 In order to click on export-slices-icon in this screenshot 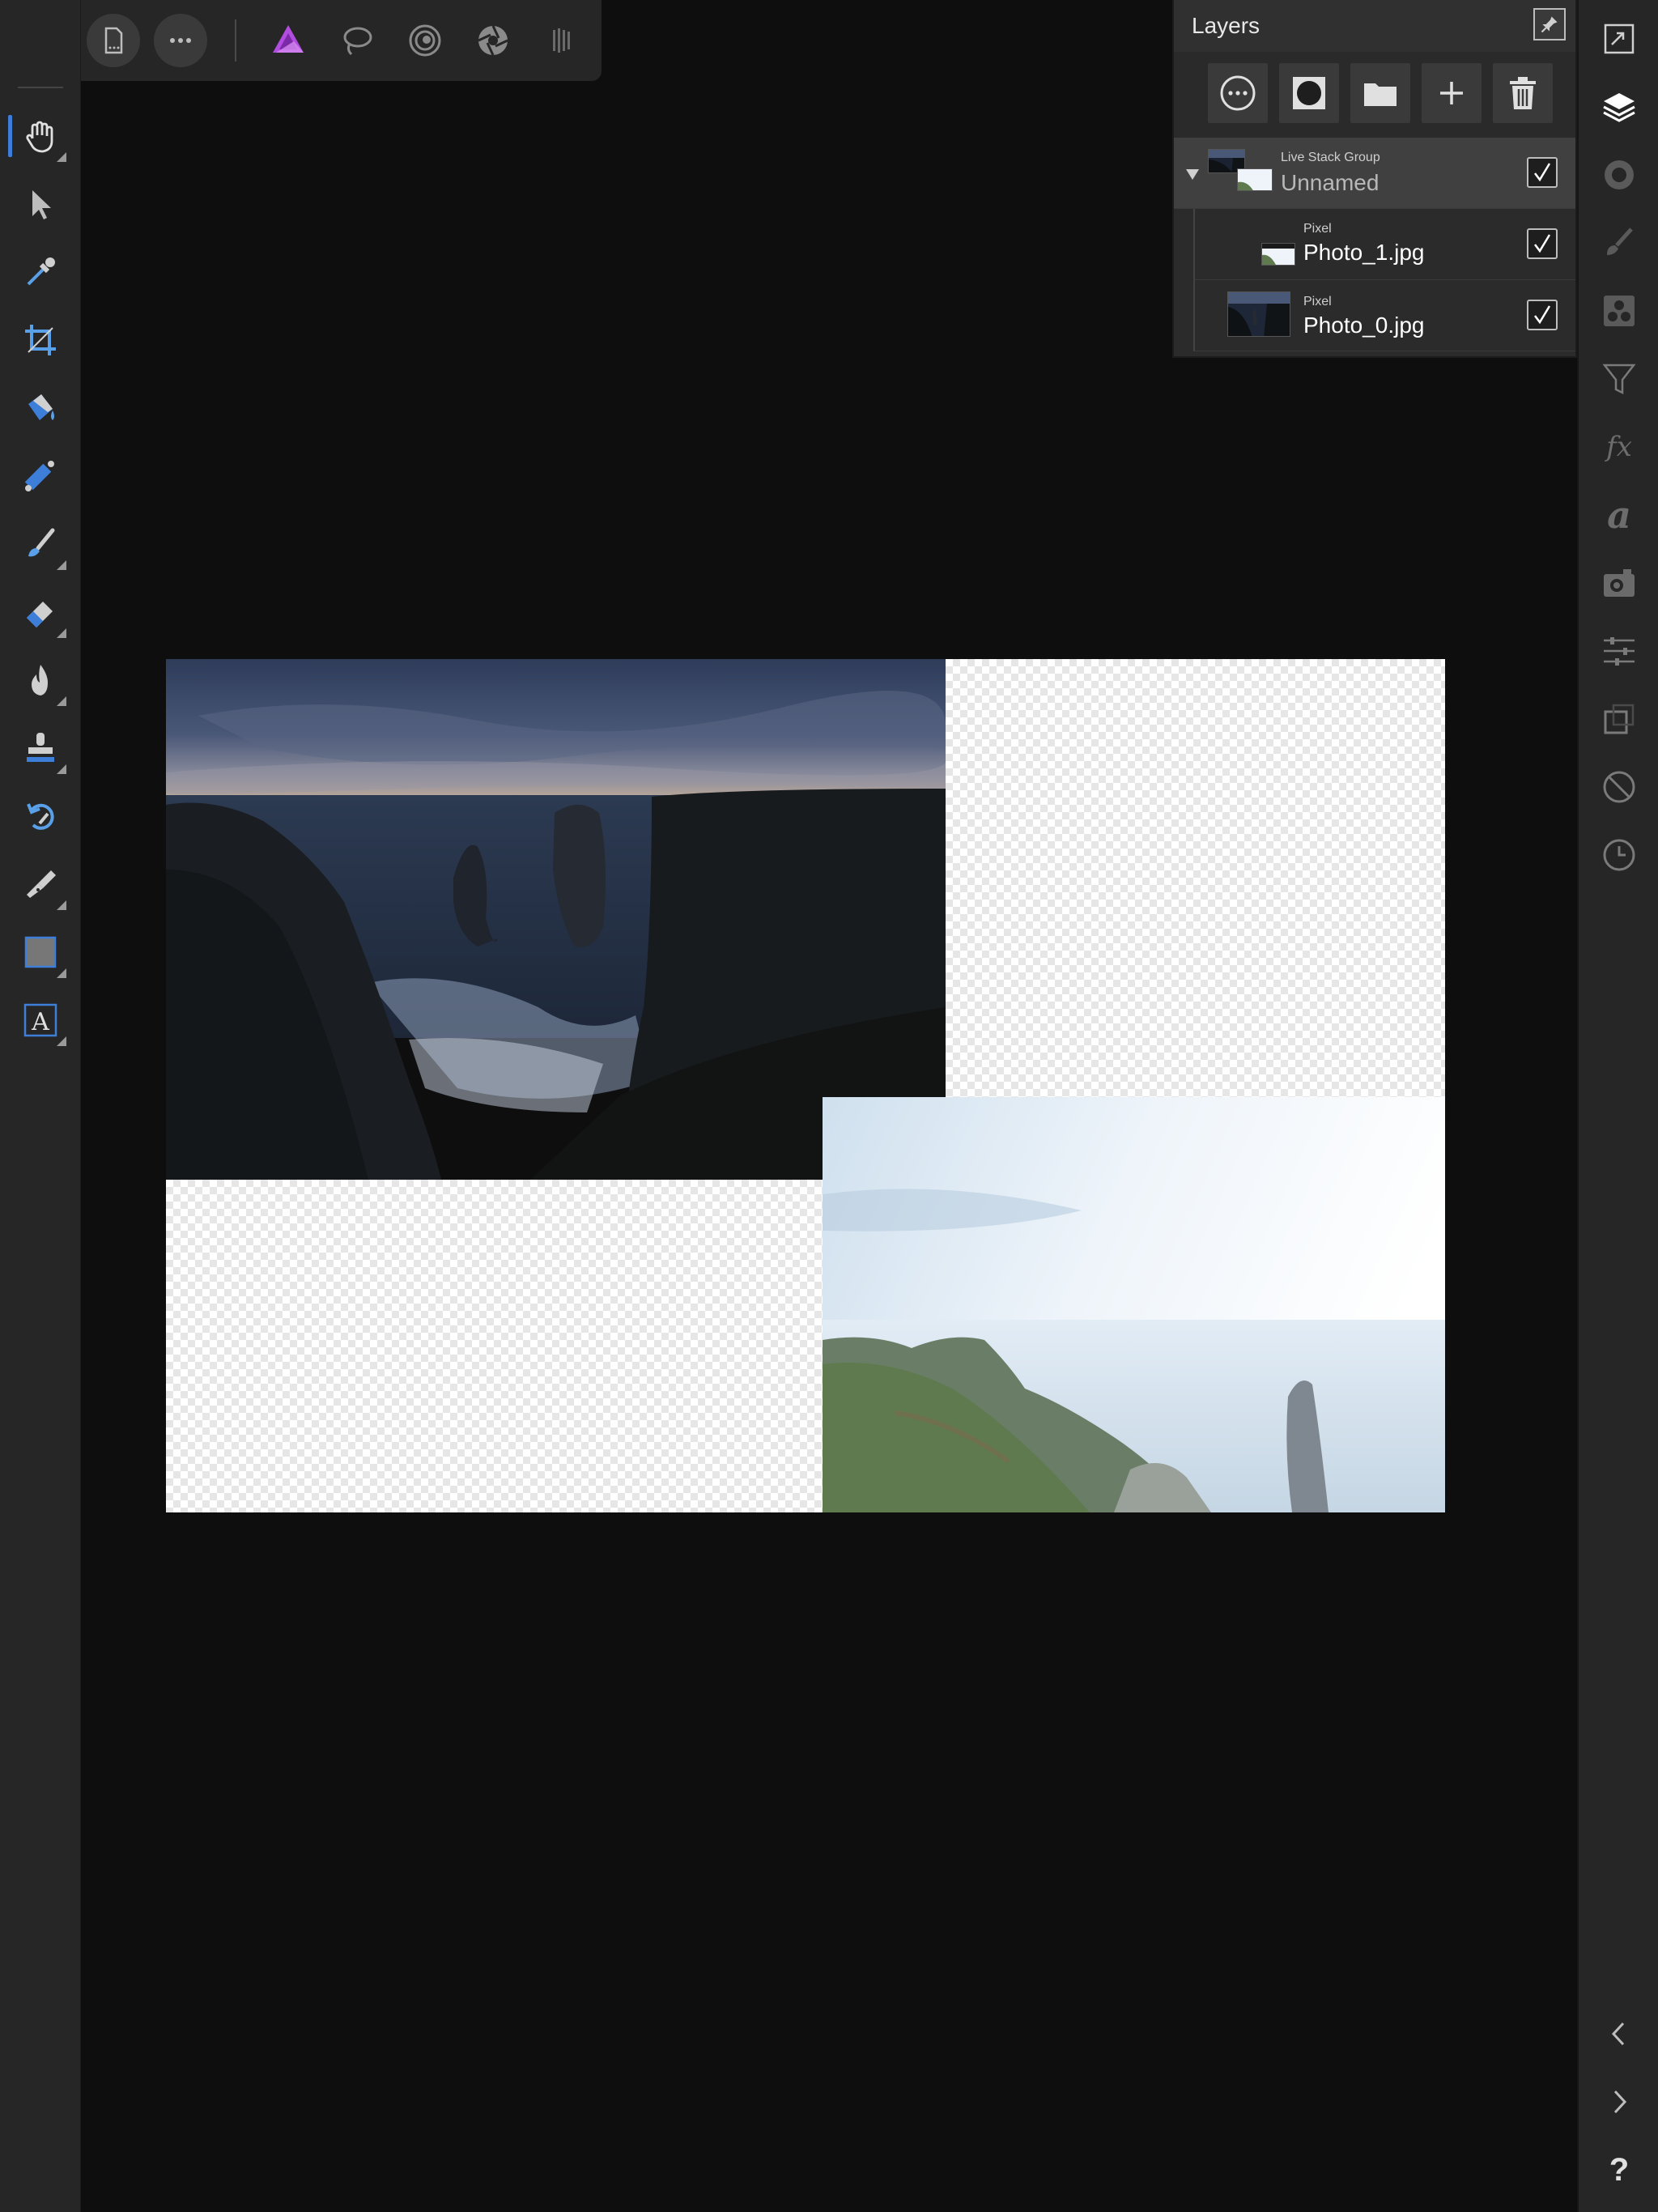, I will do `click(561, 41)`.